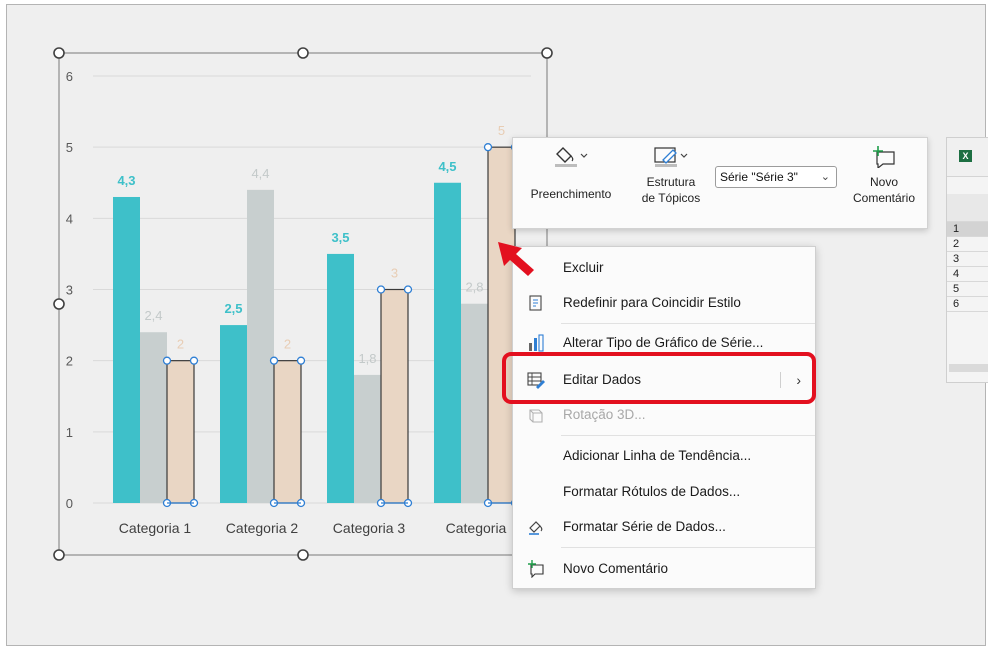  I want to click on menu-item-label: Excluir, so click(583, 267).